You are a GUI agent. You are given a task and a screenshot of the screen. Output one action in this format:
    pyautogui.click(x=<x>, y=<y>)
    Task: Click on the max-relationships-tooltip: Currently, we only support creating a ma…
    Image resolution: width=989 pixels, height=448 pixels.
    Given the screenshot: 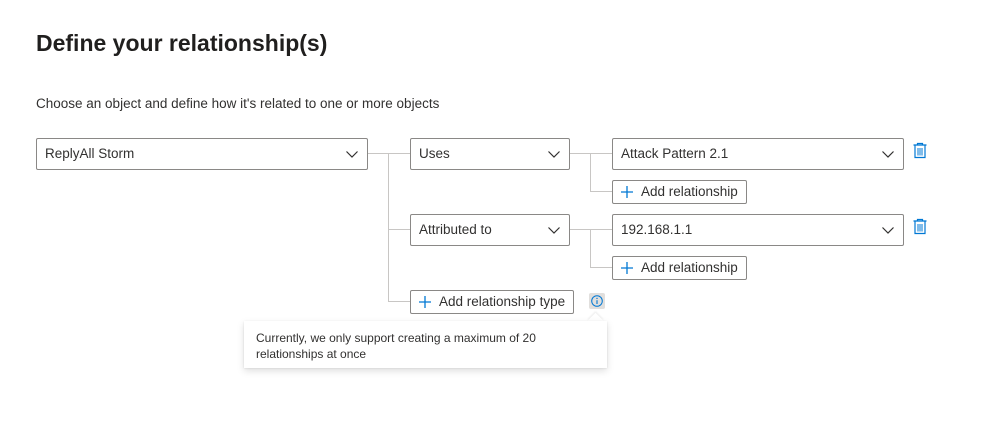 What is the action you would take?
    pyautogui.click(x=425, y=344)
    